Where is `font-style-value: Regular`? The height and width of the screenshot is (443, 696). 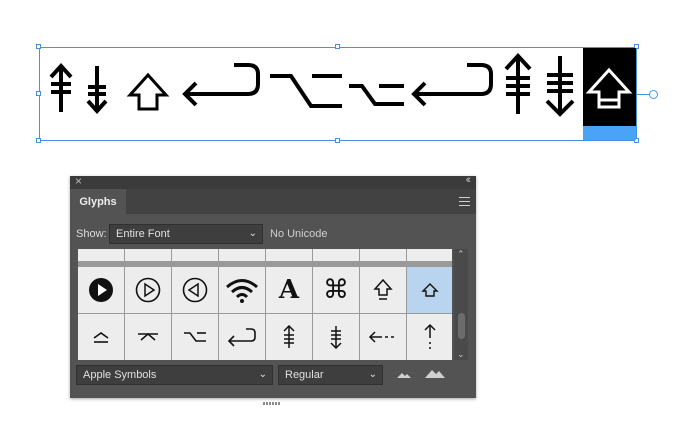 font-style-value: Regular is located at coordinates (304, 375).